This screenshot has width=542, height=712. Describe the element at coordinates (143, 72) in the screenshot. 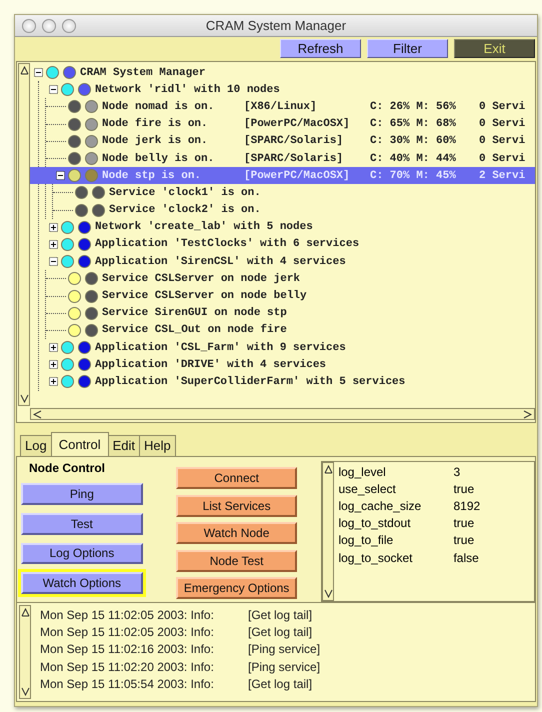

I see `tree-label: CRAM System Manager` at that location.